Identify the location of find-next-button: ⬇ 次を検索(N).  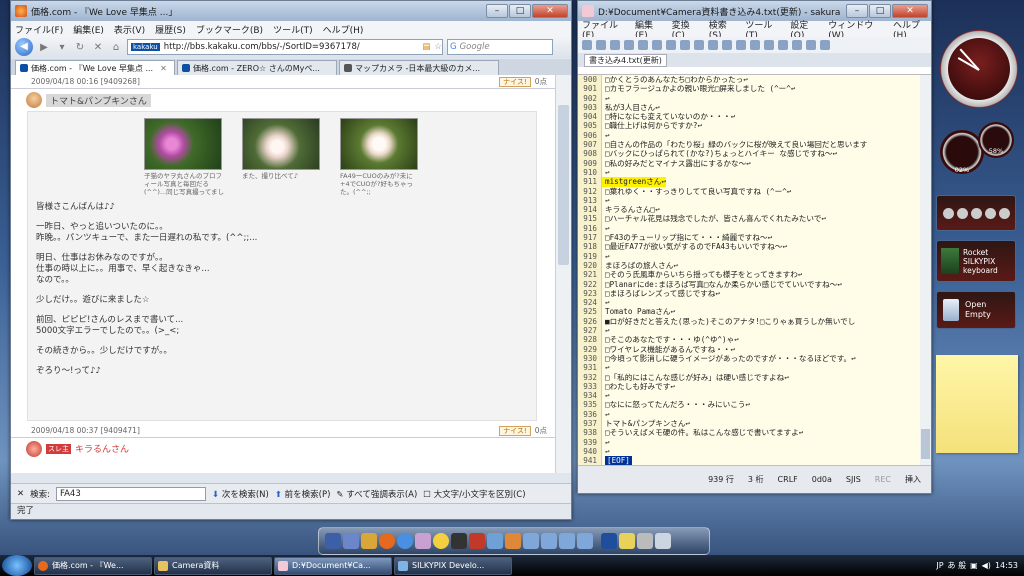
(240, 494).